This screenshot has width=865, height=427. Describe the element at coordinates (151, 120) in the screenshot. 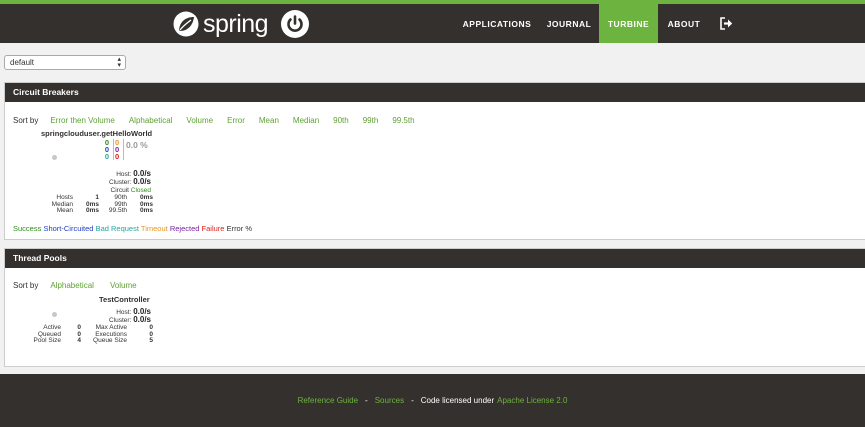

I see `sort-alphabetical: Alphabetical` at that location.